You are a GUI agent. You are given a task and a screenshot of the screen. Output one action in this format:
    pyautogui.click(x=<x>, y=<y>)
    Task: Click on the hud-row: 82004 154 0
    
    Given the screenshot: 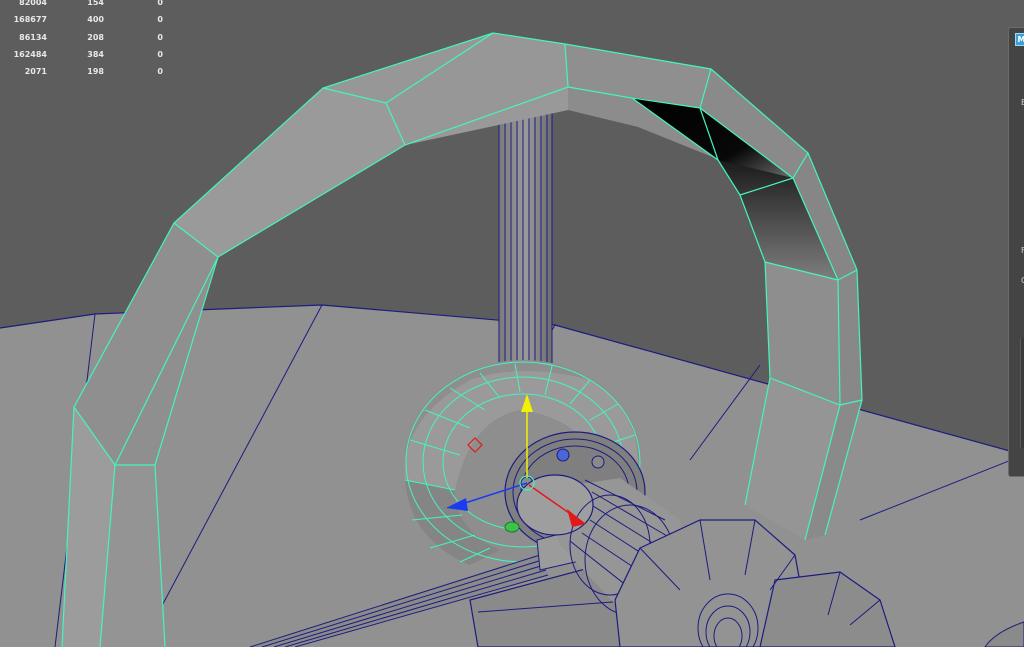 What is the action you would take?
    pyautogui.click(x=90, y=5)
    